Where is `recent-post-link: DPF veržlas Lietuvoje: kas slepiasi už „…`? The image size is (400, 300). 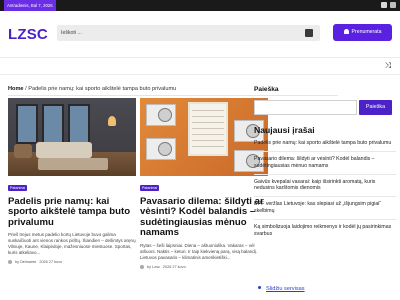
recent-post-link: DPF veržlas Lietuvoje: kas slepiasi už „… is located at coordinates (325, 211).